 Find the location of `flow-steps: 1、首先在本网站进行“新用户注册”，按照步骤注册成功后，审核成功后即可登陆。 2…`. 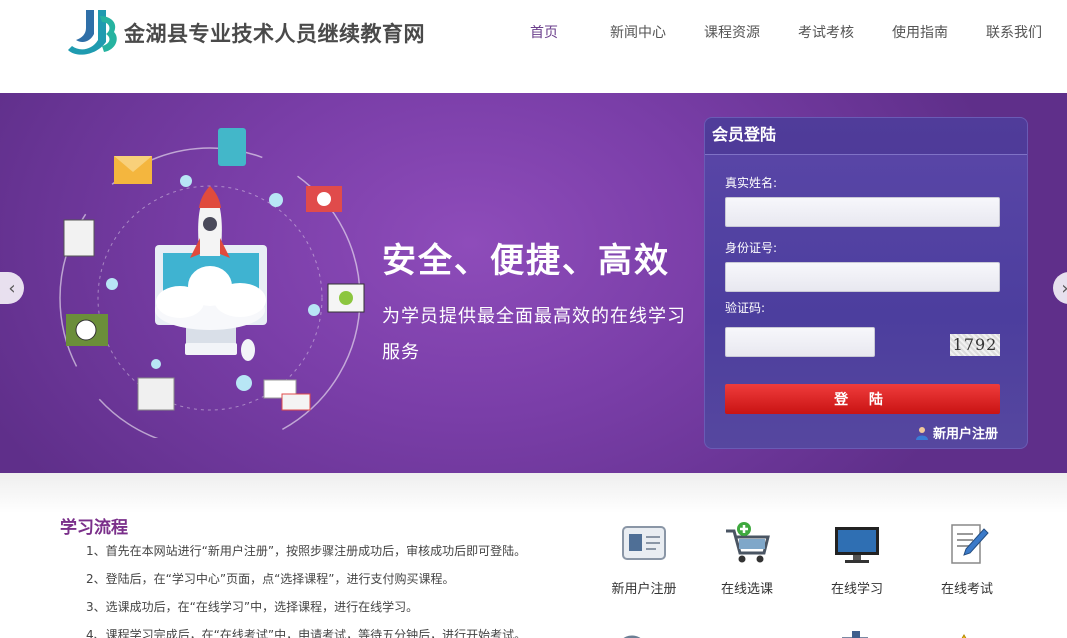

flow-steps: 1、首先在本网站进行“新用户注册”，按照步骤注册成功后，审核成功后即可登陆。 2… is located at coordinates (306, 590).